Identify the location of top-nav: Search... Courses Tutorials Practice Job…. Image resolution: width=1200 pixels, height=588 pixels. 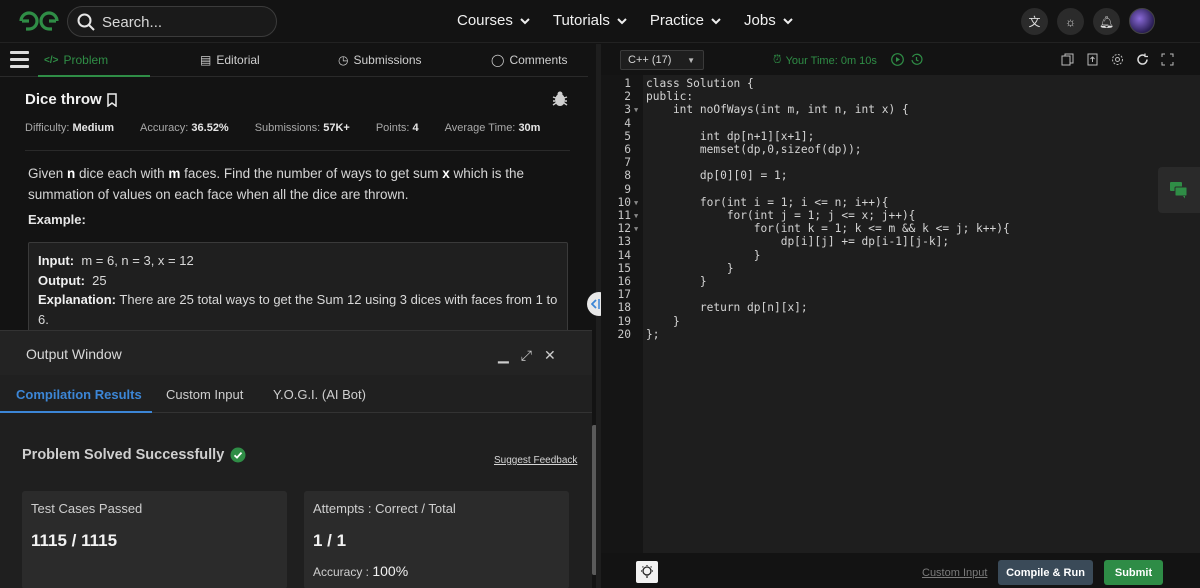
(600, 21).